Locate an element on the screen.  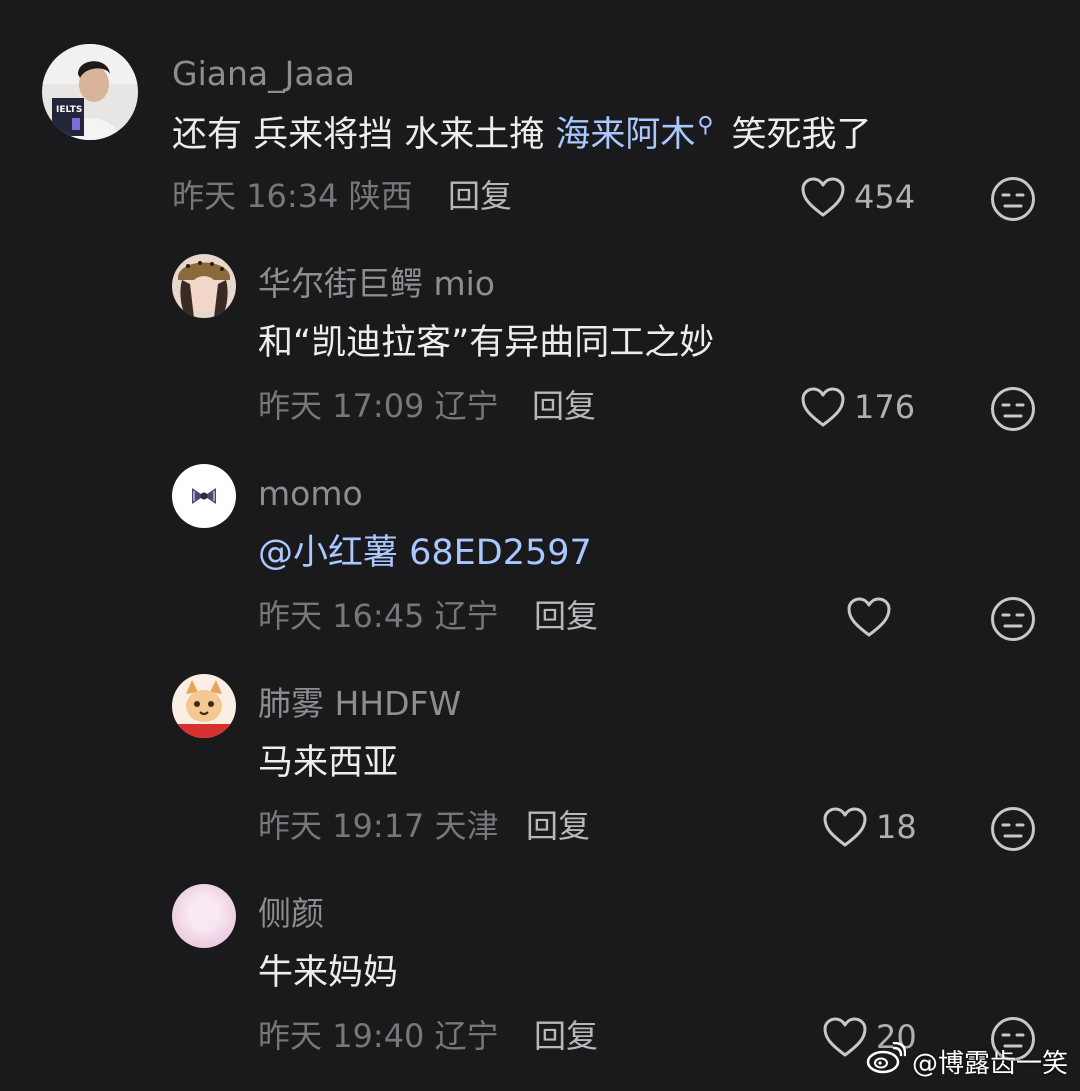
topic-link: 海来阿木 is located at coordinates (625, 135).